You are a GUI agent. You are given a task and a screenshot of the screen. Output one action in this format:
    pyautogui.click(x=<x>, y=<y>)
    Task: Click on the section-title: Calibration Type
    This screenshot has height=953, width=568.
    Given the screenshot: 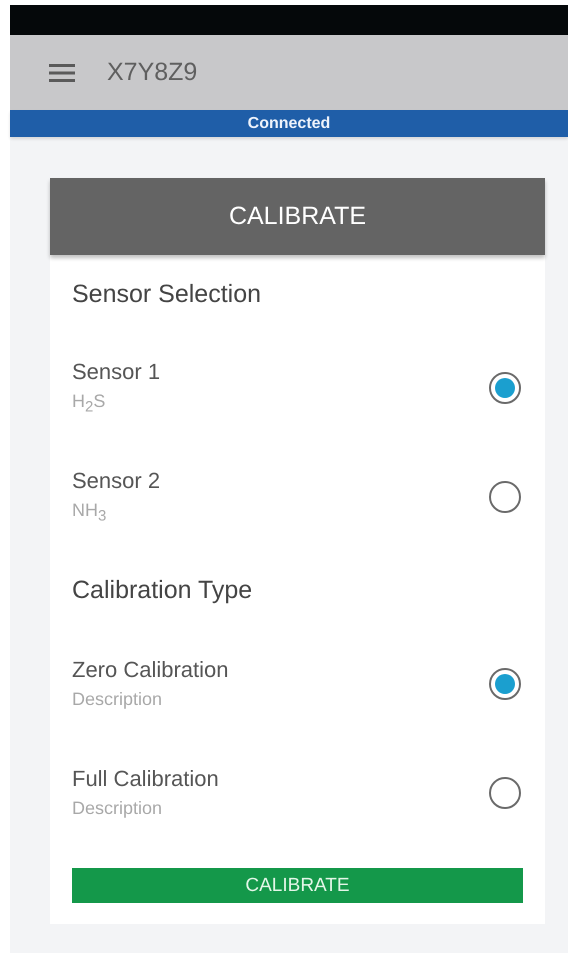 What is the action you would take?
    pyautogui.click(x=163, y=590)
    